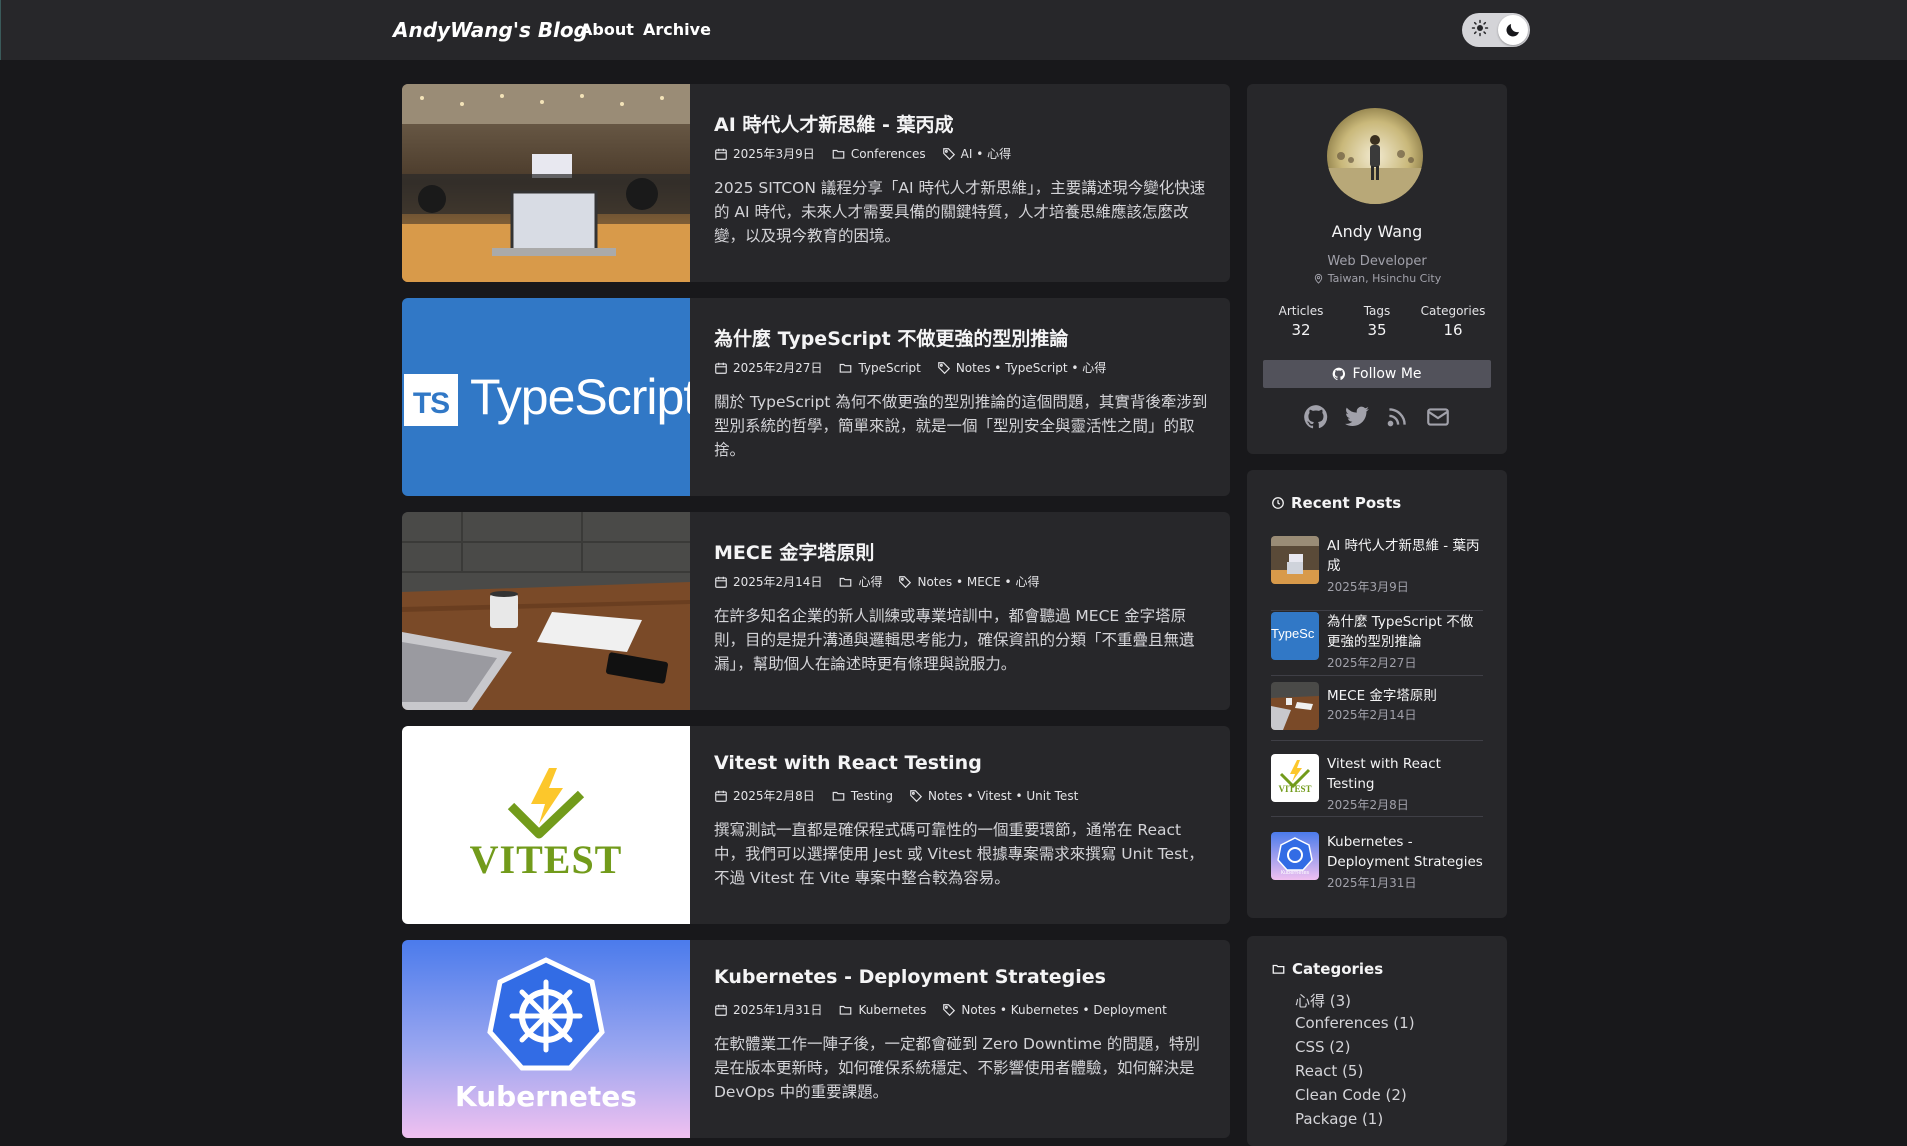 Image resolution: width=1907 pixels, height=1146 pixels. Describe the element at coordinates (1063, 1010) in the screenshot. I see `post-tags: Notes • Kubernetes • Deployment` at that location.